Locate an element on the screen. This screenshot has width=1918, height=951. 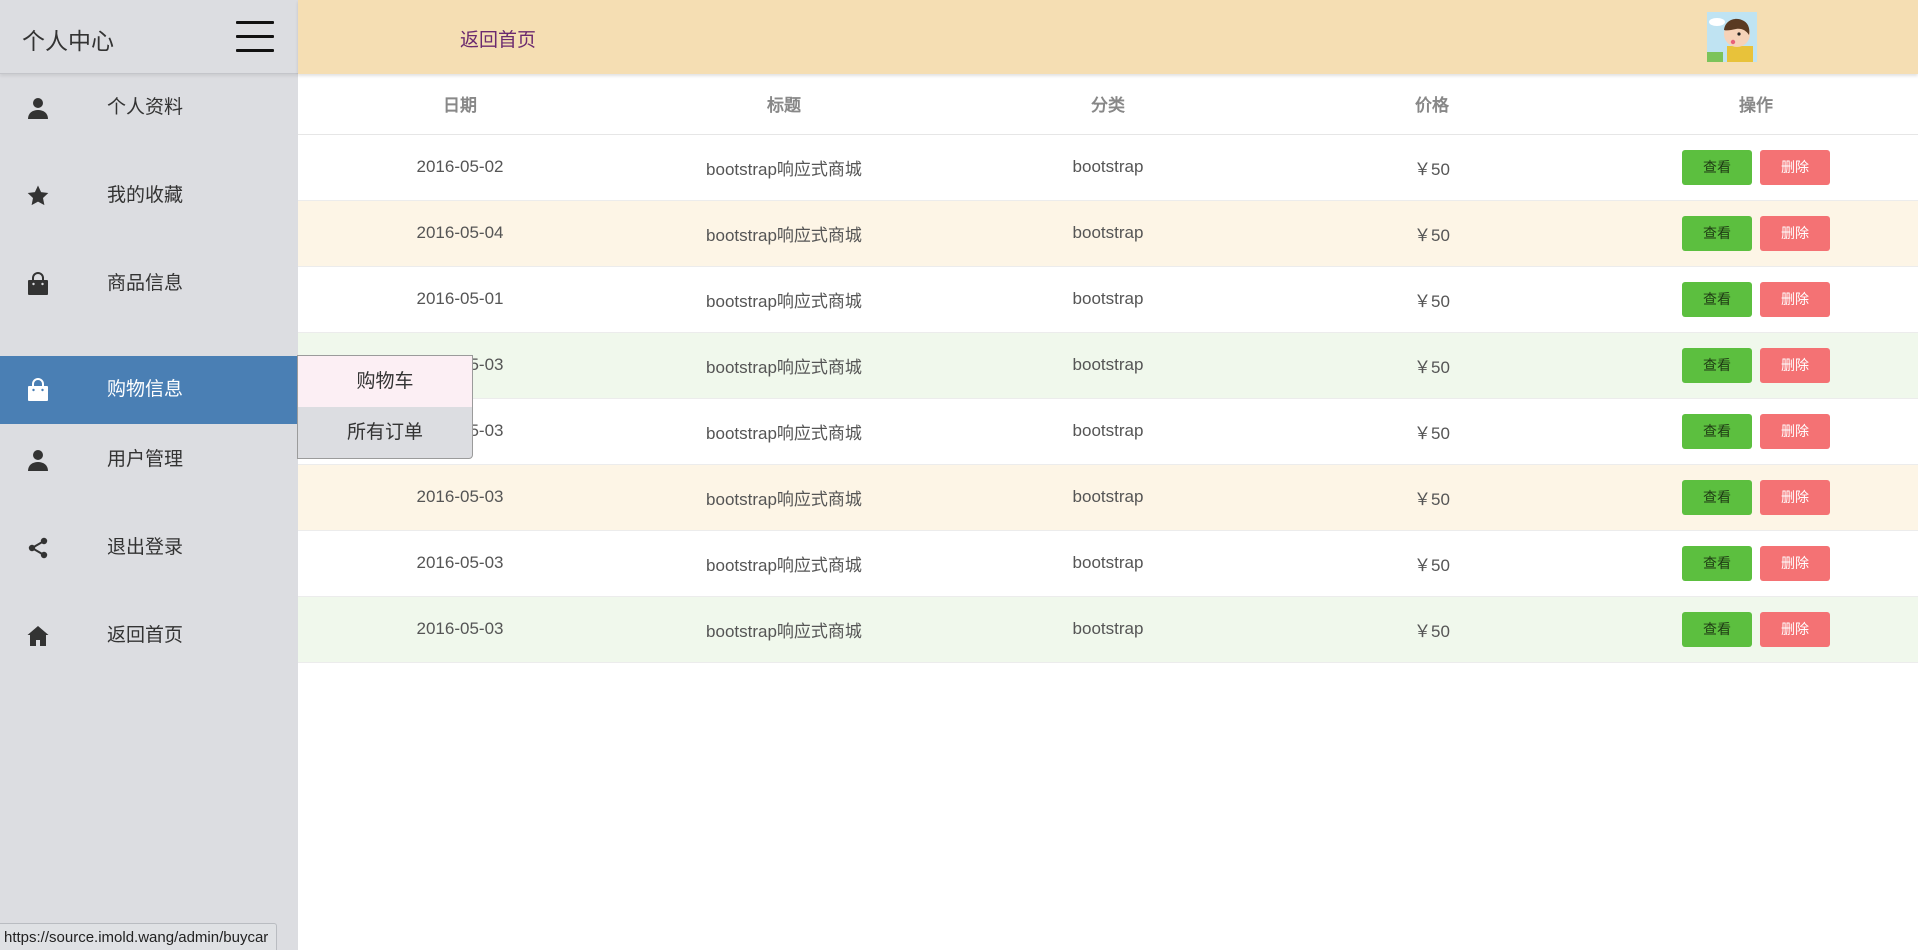
sidebar-title: 个人中心 is located at coordinates (68, 39).